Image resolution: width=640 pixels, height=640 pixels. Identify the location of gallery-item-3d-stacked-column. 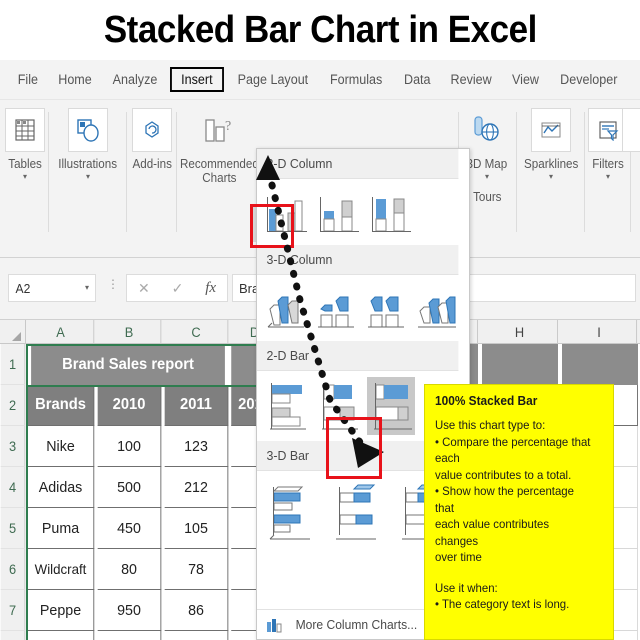
(336, 308).